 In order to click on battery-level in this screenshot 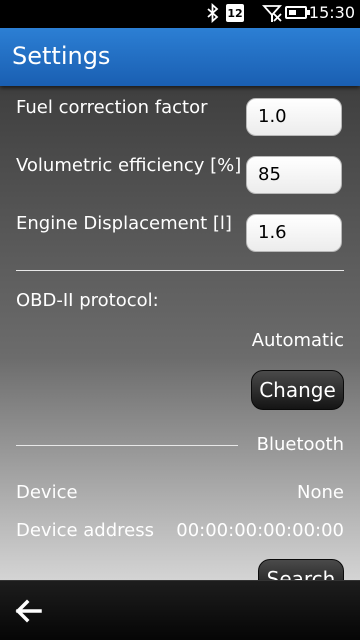, I will do `click(292, 12)`.